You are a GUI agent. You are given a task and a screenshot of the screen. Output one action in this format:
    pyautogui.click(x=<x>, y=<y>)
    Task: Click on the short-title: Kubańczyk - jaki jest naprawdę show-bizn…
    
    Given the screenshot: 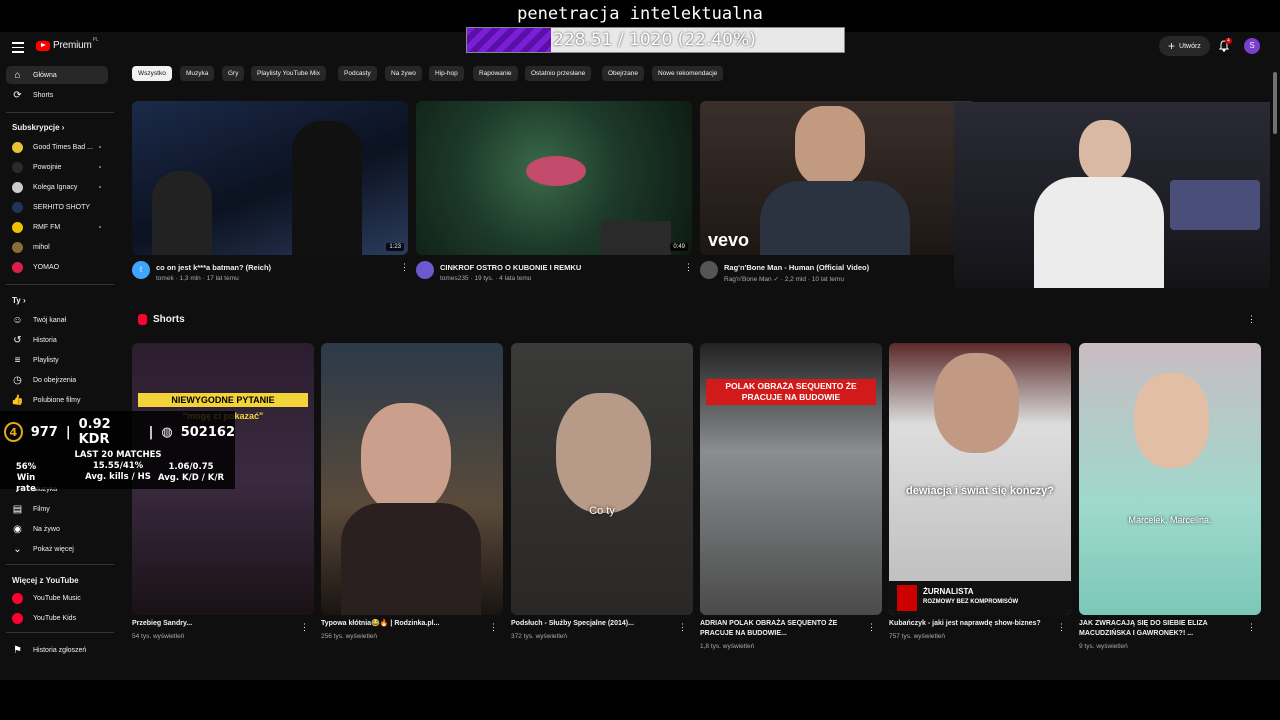 What is the action you would take?
    pyautogui.click(x=973, y=624)
    